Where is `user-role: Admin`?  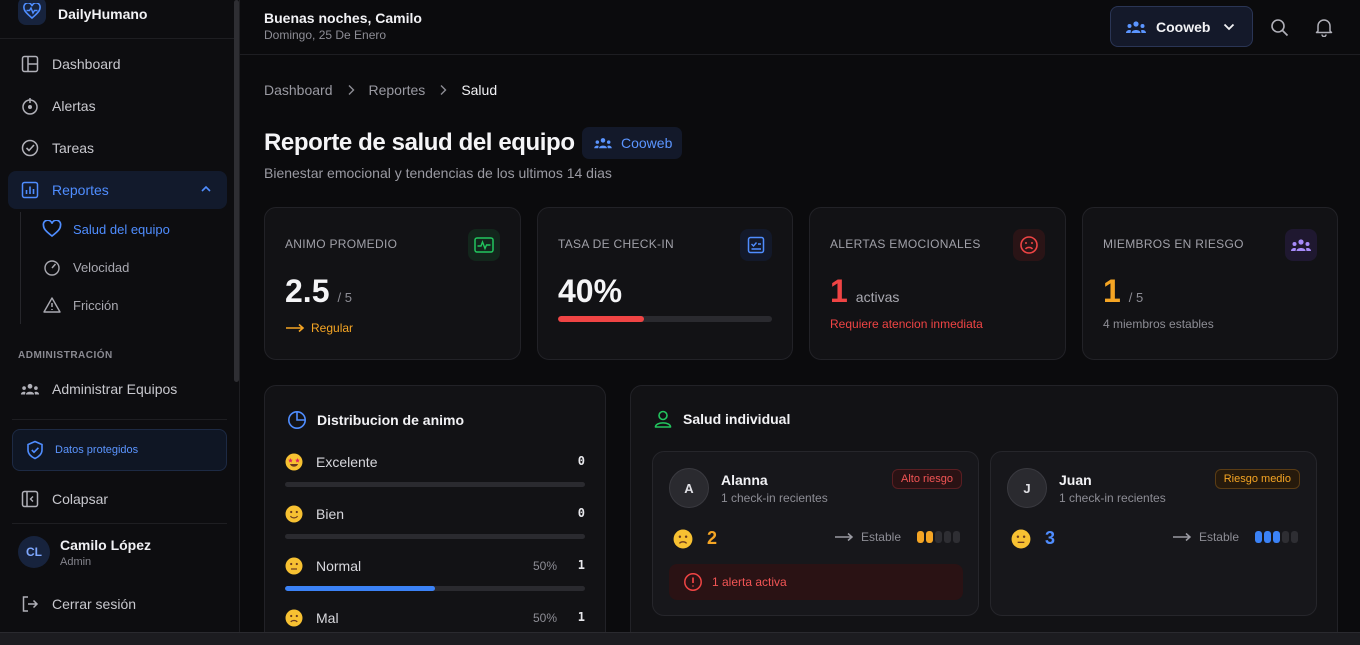
user-role: Admin is located at coordinates (76, 561).